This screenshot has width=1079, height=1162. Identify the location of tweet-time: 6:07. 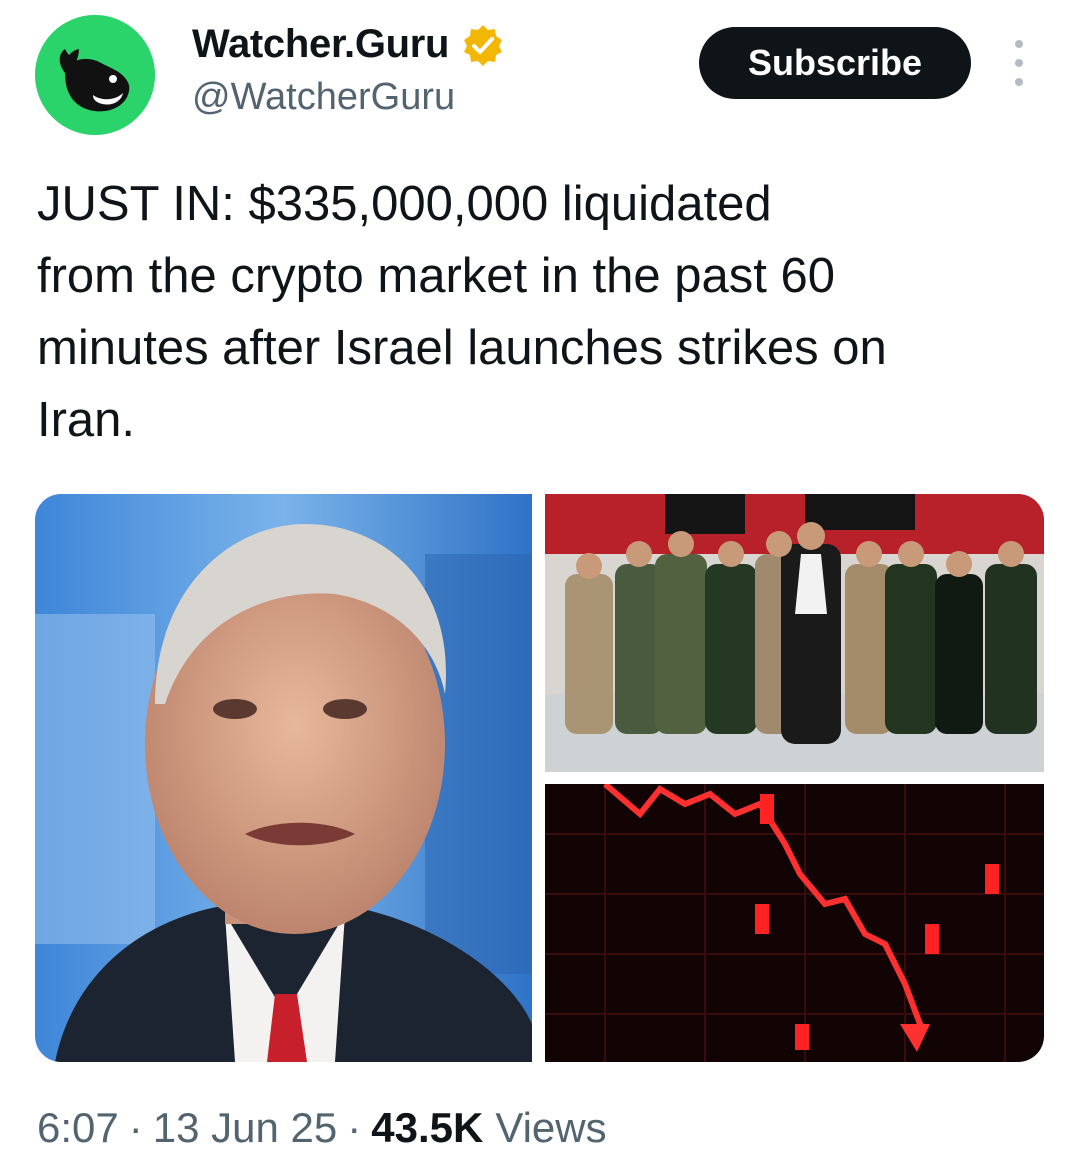
(78, 1128).